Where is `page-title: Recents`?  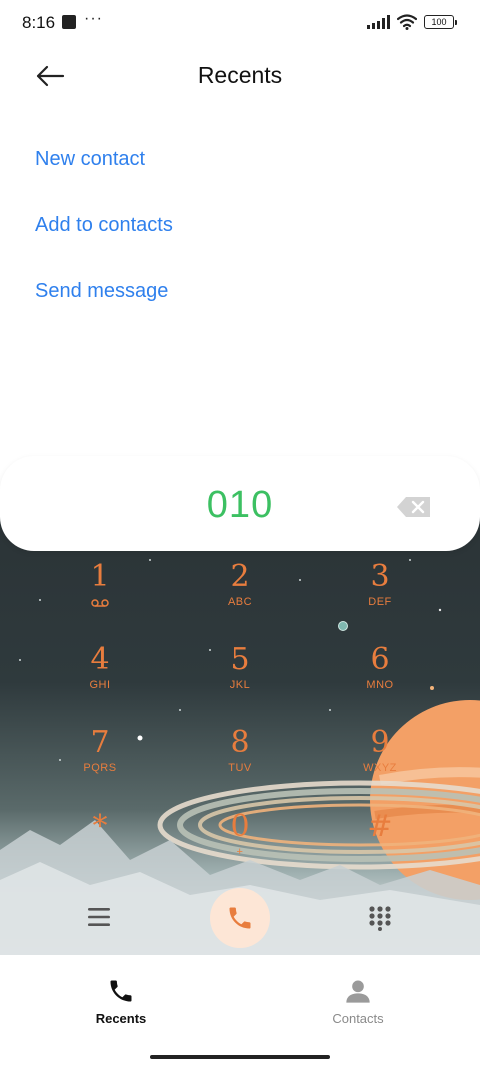
page-title: Recents is located at coordinates (240, 75).